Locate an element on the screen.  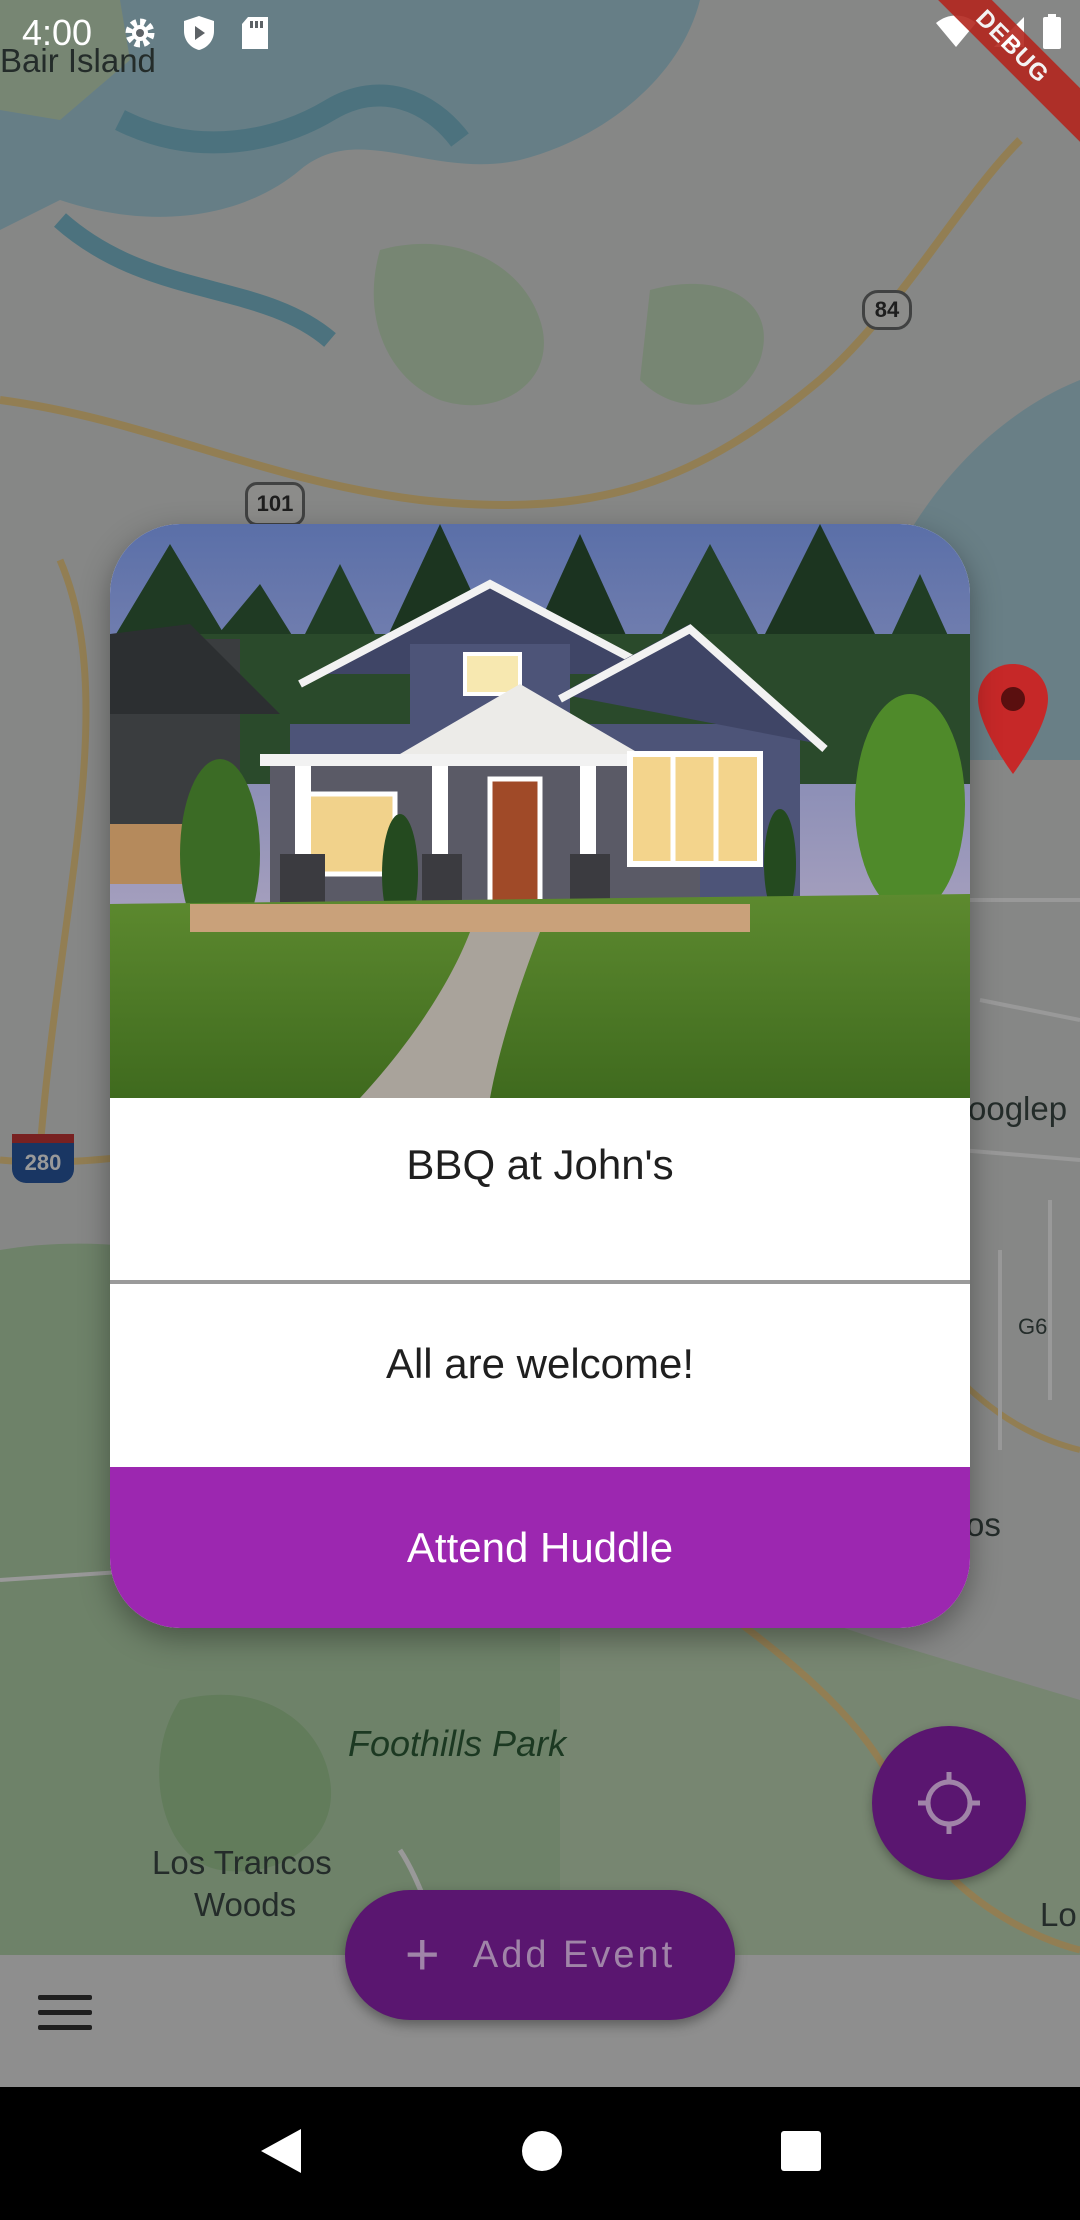
event-description: All are welcome! is located at coordinates (540, 1363).